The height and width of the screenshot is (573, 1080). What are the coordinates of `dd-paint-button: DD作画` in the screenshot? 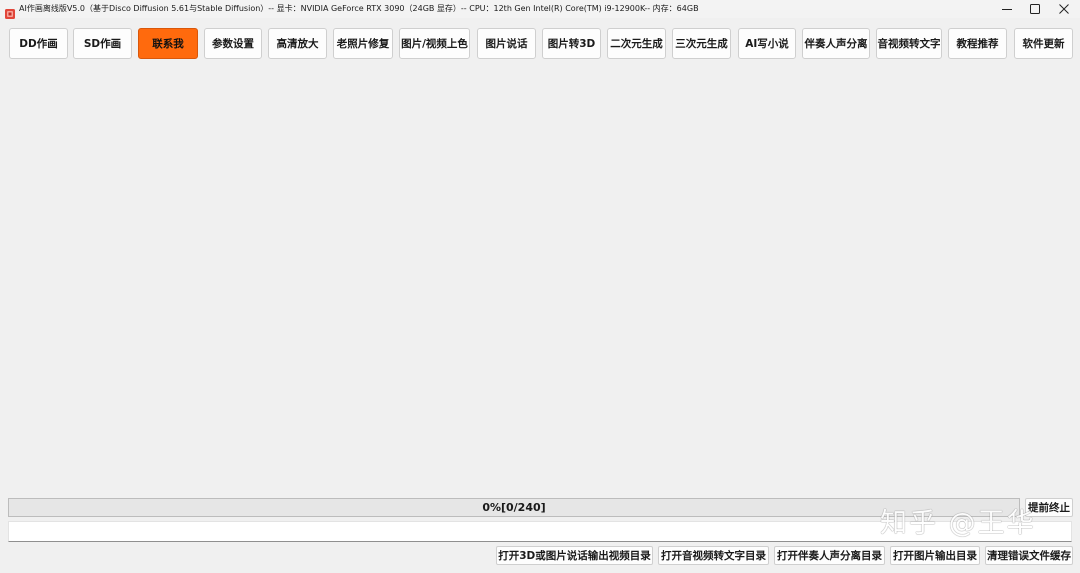 It's located at (38, 43).